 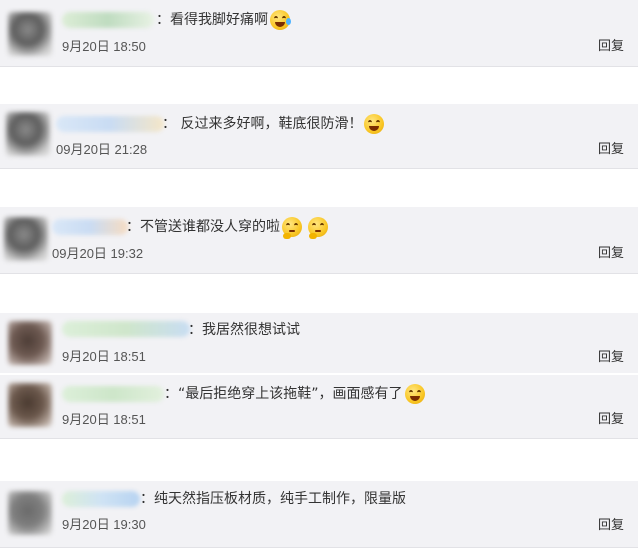 What do you see at coordinates (244, 330) in the screenshot?
I see `comment-text: ：我居然很想试试` at bounding box center [244, 330].